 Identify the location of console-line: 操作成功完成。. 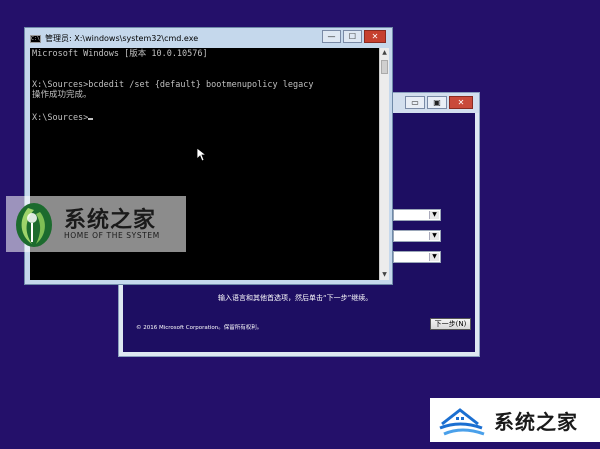
(62, 95).